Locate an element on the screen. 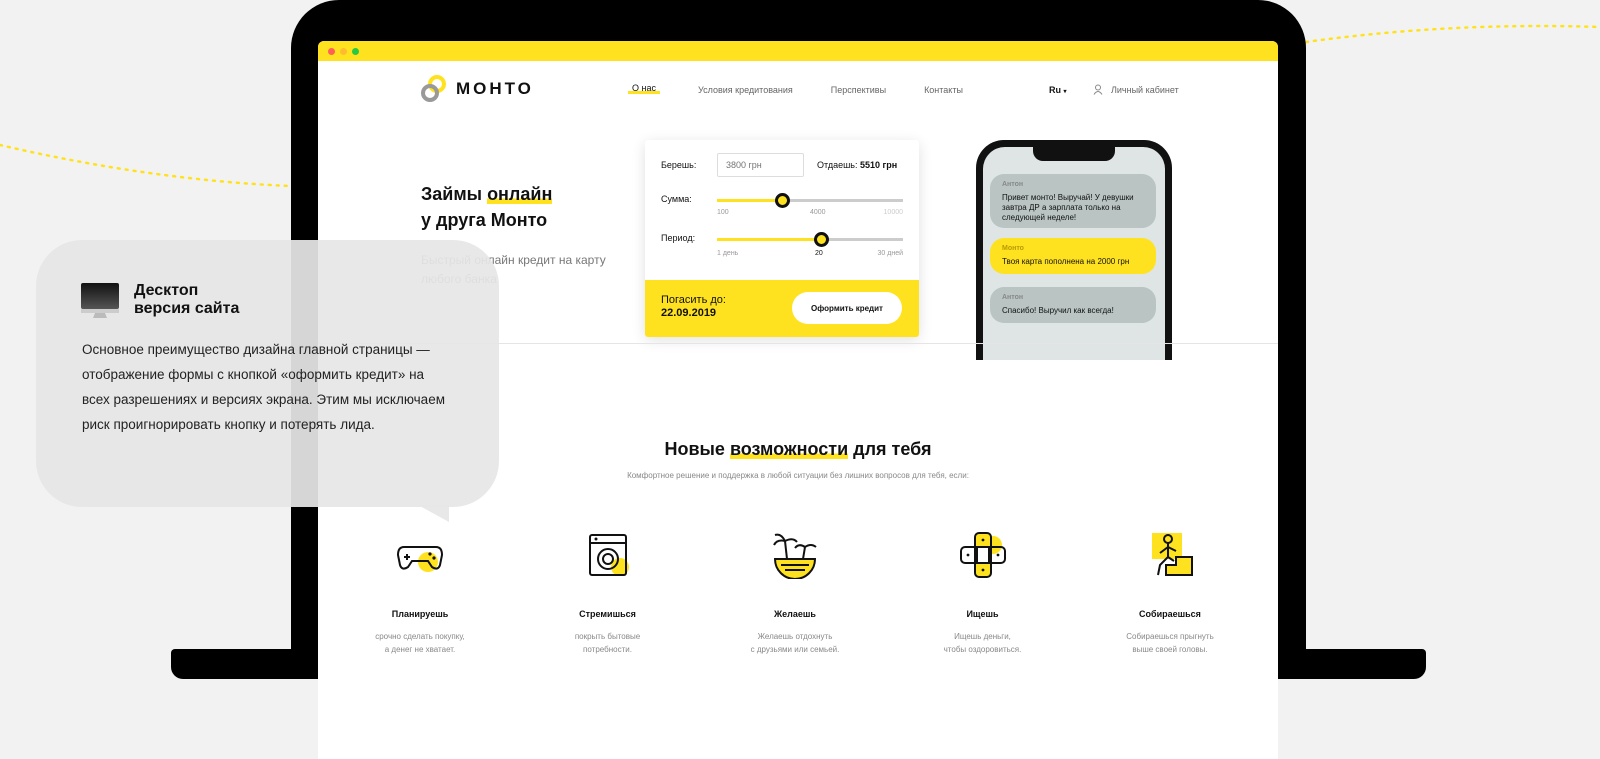 Image resolution: width=1600 pixels, height=759 pixels. give-summary: Отдаешь: 5510 грн is located at coordinates (857, 165).